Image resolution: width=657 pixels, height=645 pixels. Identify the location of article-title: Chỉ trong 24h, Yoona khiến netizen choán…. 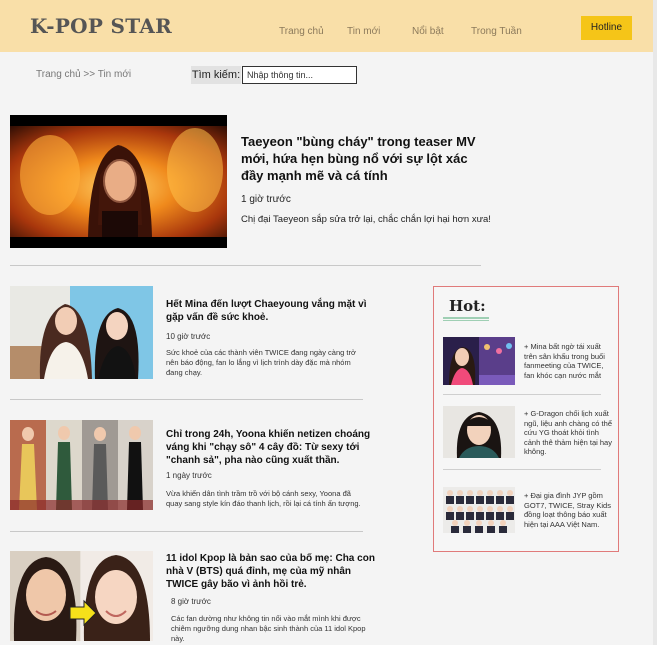
(272, 447).